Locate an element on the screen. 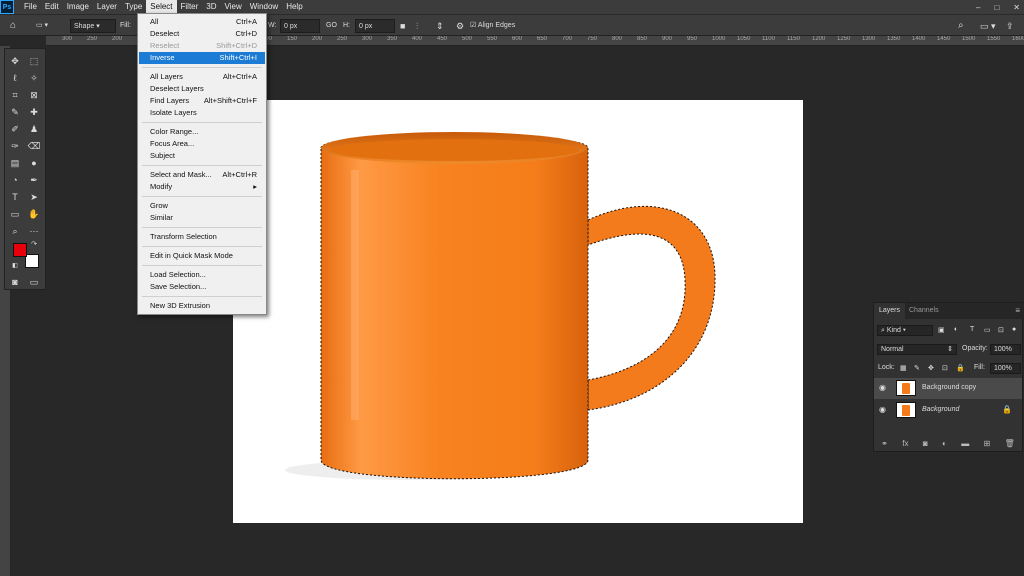  menu-image: Image is located at coordinates (78, 7).